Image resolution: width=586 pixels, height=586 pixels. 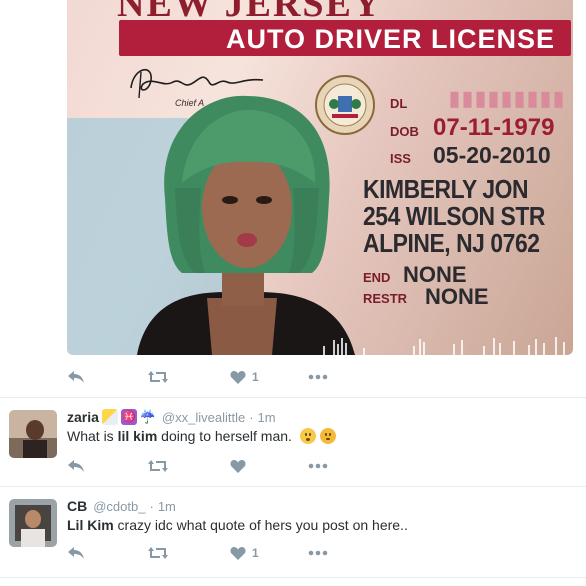 What do you see at coordinates (404, 131) in the screenshot?
I see `dob-label: DOB` at bounding box center [404, 131].